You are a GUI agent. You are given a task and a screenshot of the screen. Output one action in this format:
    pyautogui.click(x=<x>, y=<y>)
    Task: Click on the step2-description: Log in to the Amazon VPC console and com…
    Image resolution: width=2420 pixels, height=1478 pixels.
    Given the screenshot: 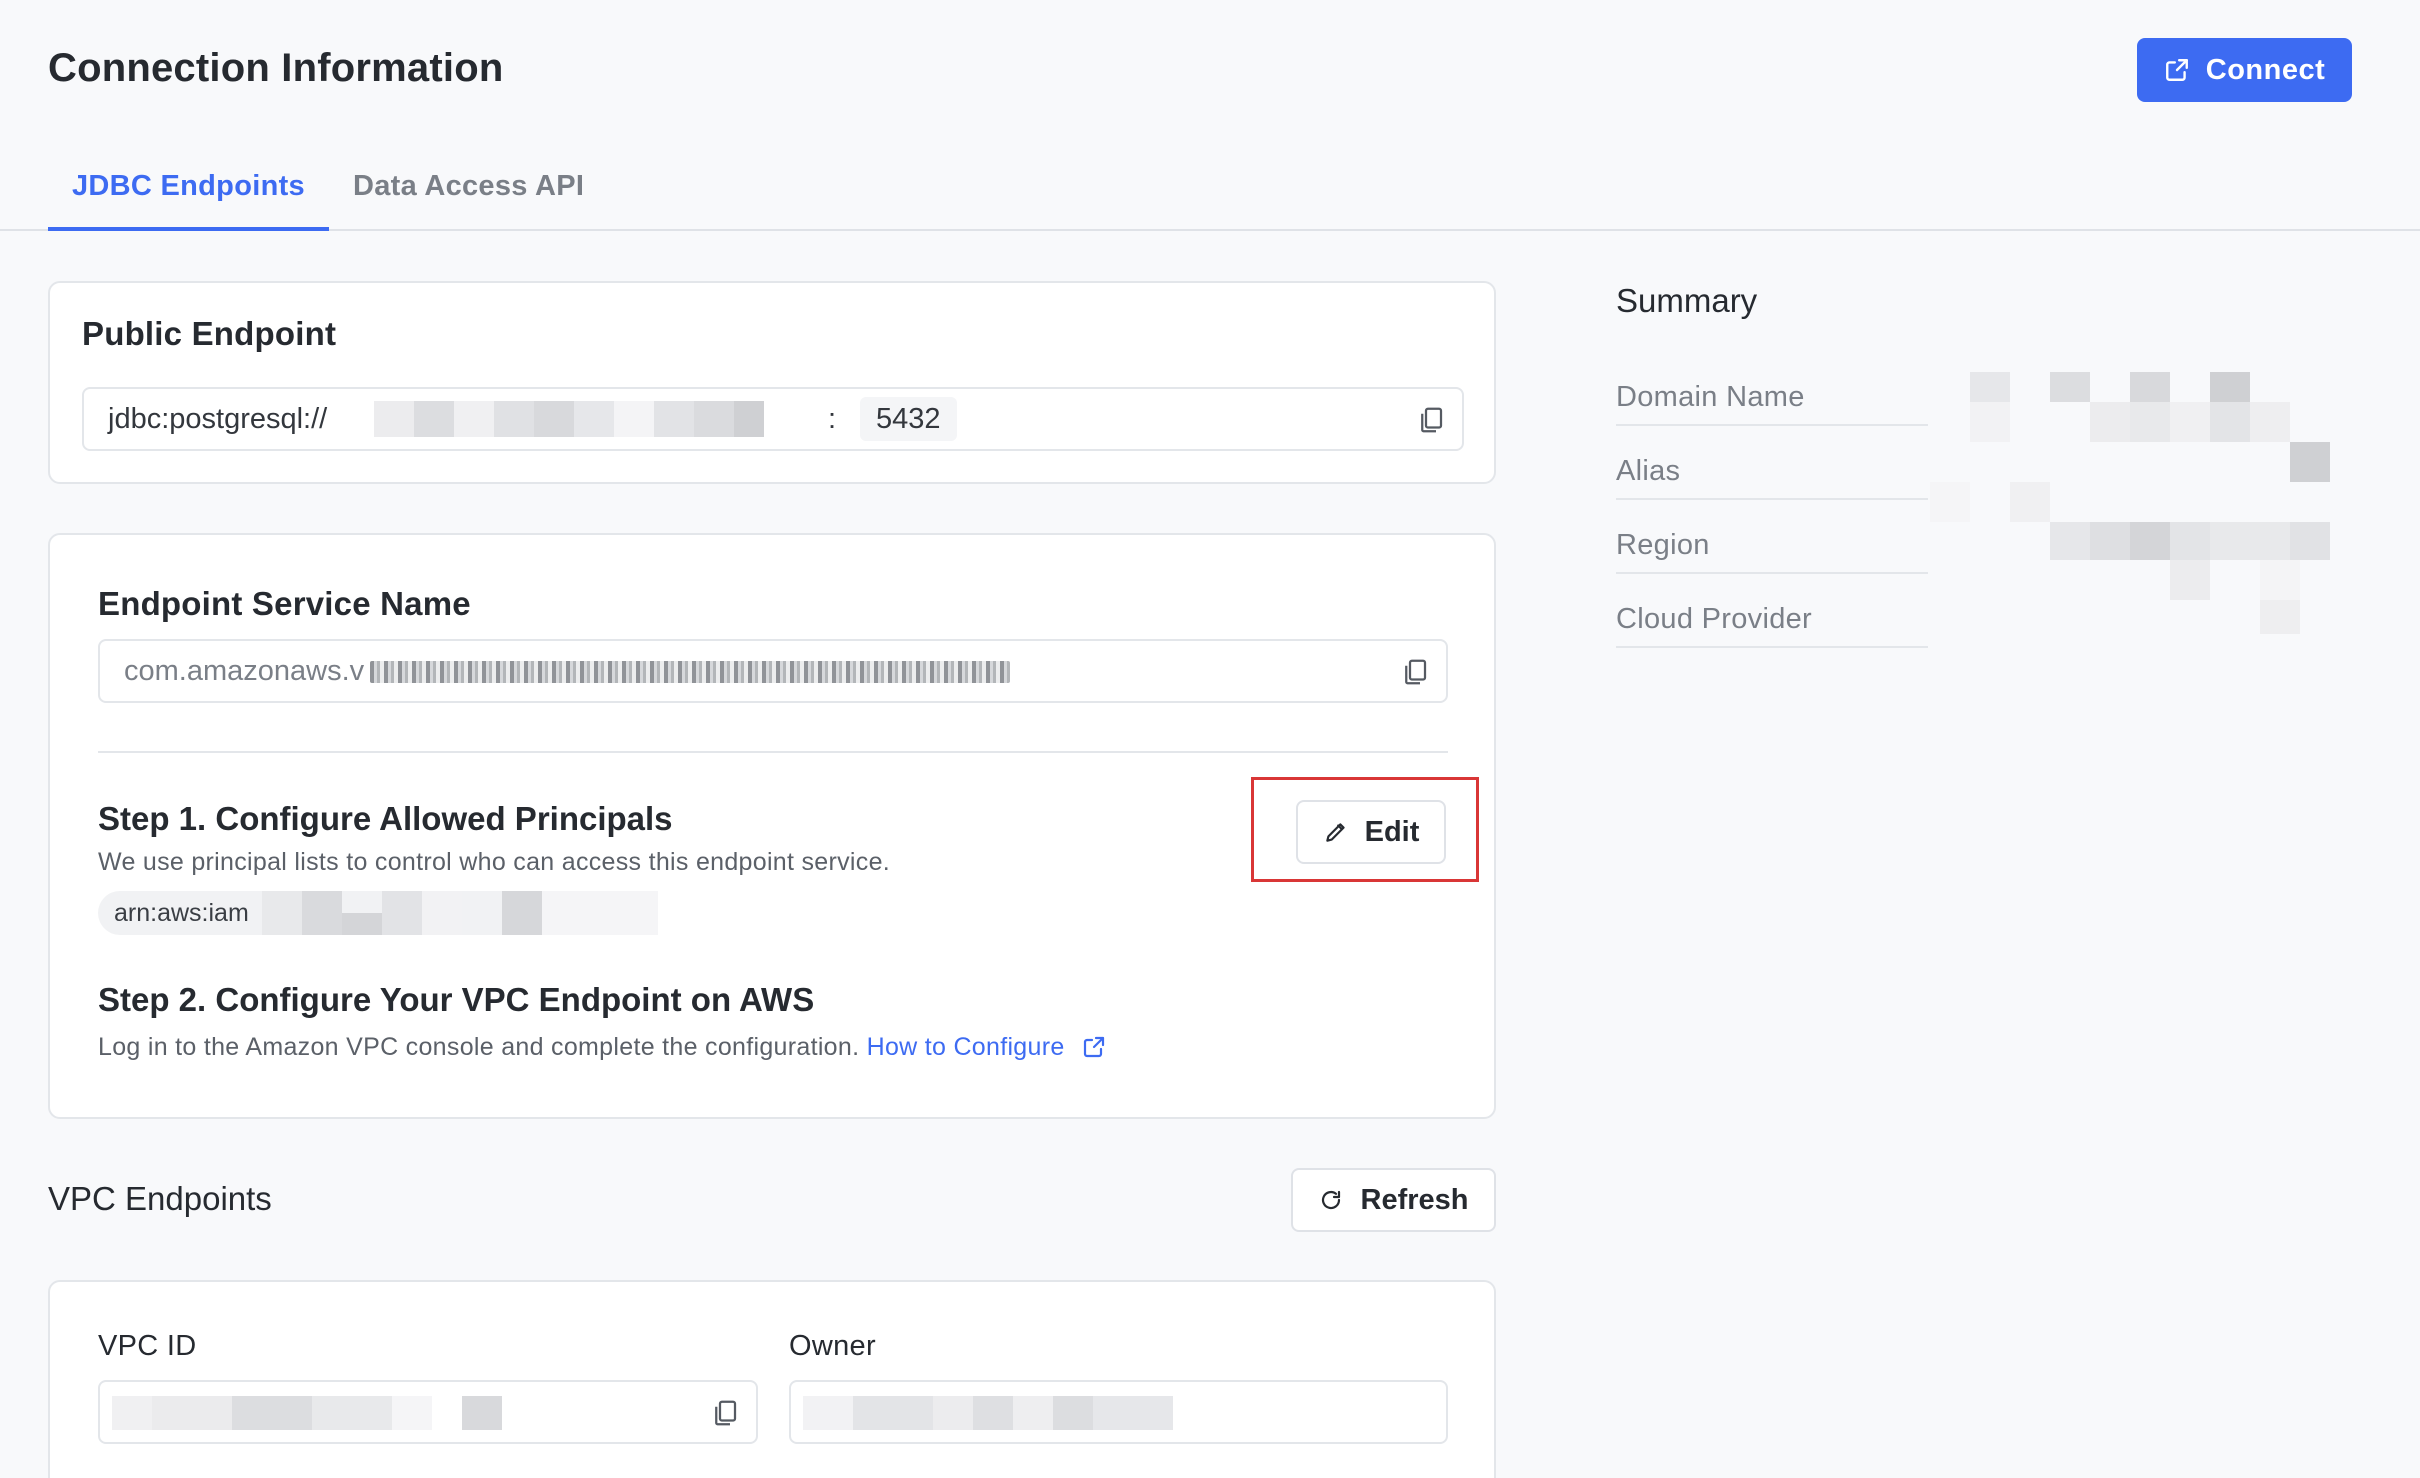 What is the action you would take?
    pyautogui.click(x=602, y=1047)
    